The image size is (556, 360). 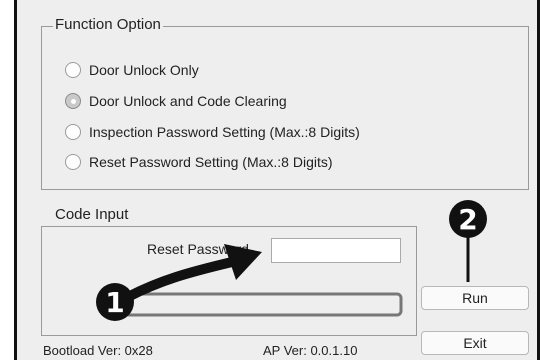 I want to click on step-2-badge: 2, so click(x=468, y=219).